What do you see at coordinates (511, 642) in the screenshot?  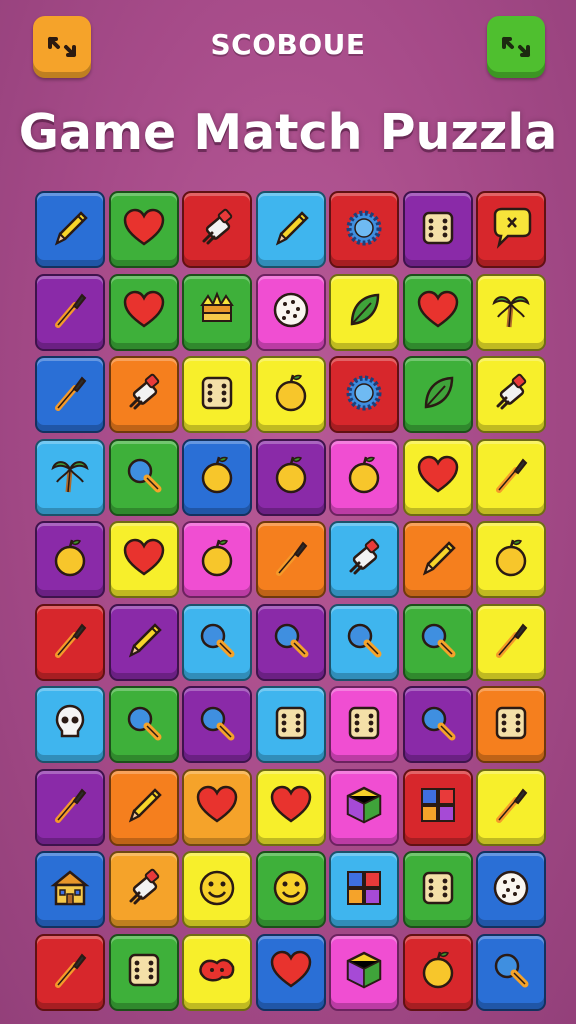 I see `tile-r6-c7` at bounding box center [511, 642].